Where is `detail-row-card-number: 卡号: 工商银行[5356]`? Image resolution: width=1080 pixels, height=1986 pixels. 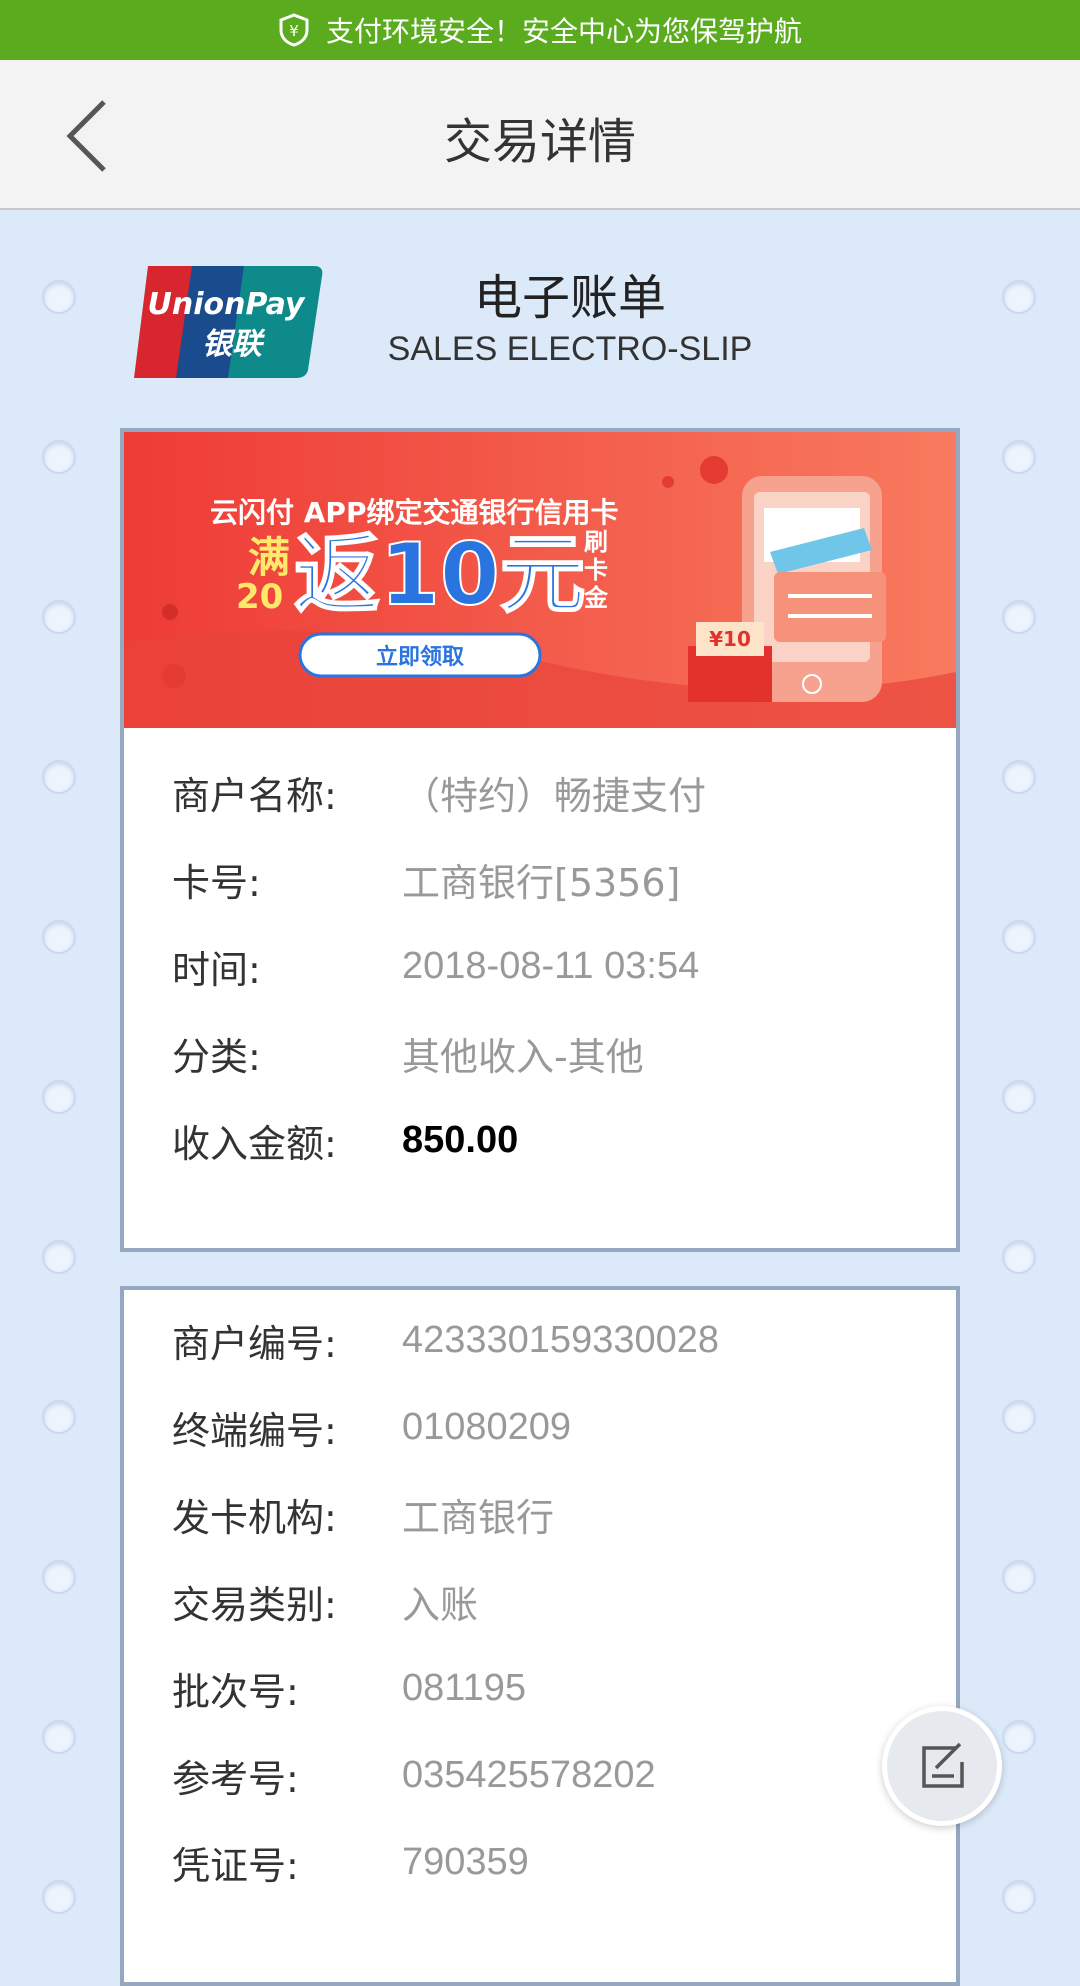
detail-row-card-number: 卡号: 工商银行[5356] is located at coordinates (426, 882).